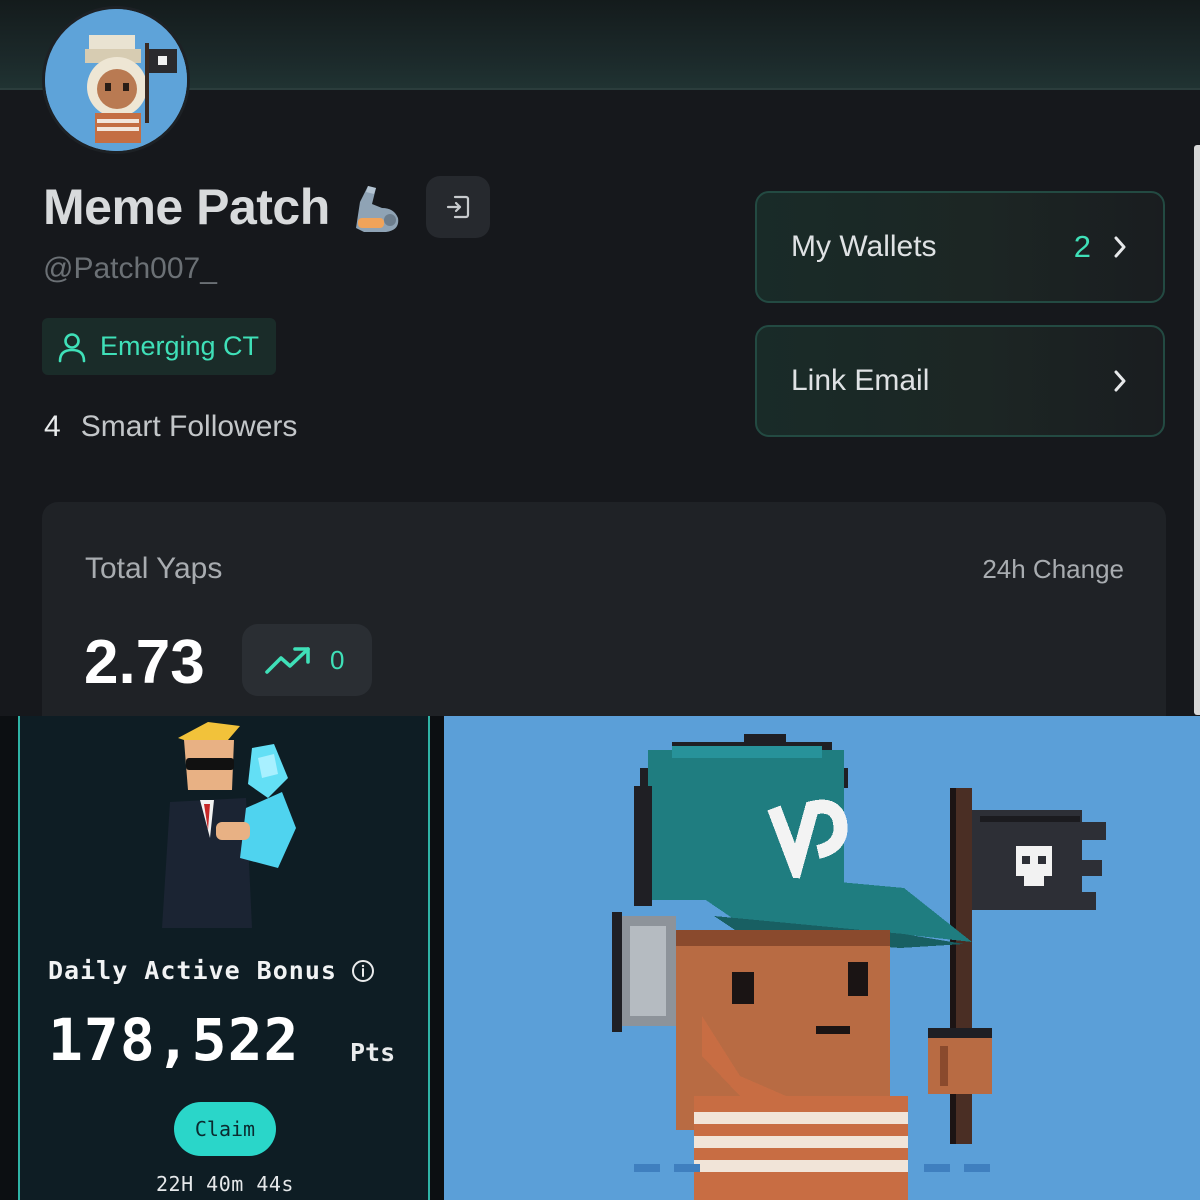 The width and height of the screenshot is (1200, 1200). What do you see at coordinates (864, 246) in the screenshot?
I see `my-wallets-label: My Wallets` at bounding box center [864, 246].